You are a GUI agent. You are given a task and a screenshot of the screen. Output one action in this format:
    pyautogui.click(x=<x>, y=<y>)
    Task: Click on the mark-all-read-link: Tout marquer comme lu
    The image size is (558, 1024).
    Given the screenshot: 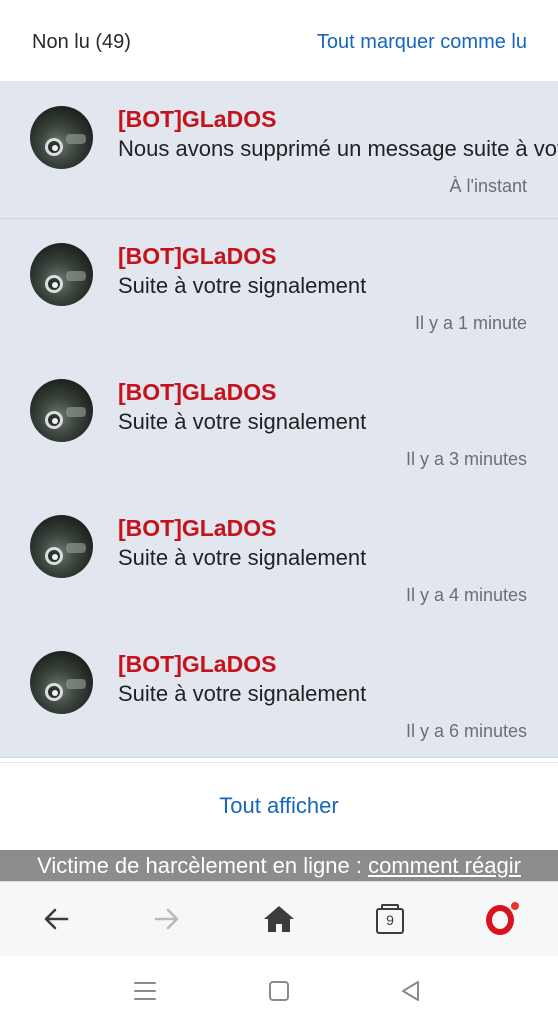 What is the action you would take?
    pyautogui.click(x=422, y=42)
    